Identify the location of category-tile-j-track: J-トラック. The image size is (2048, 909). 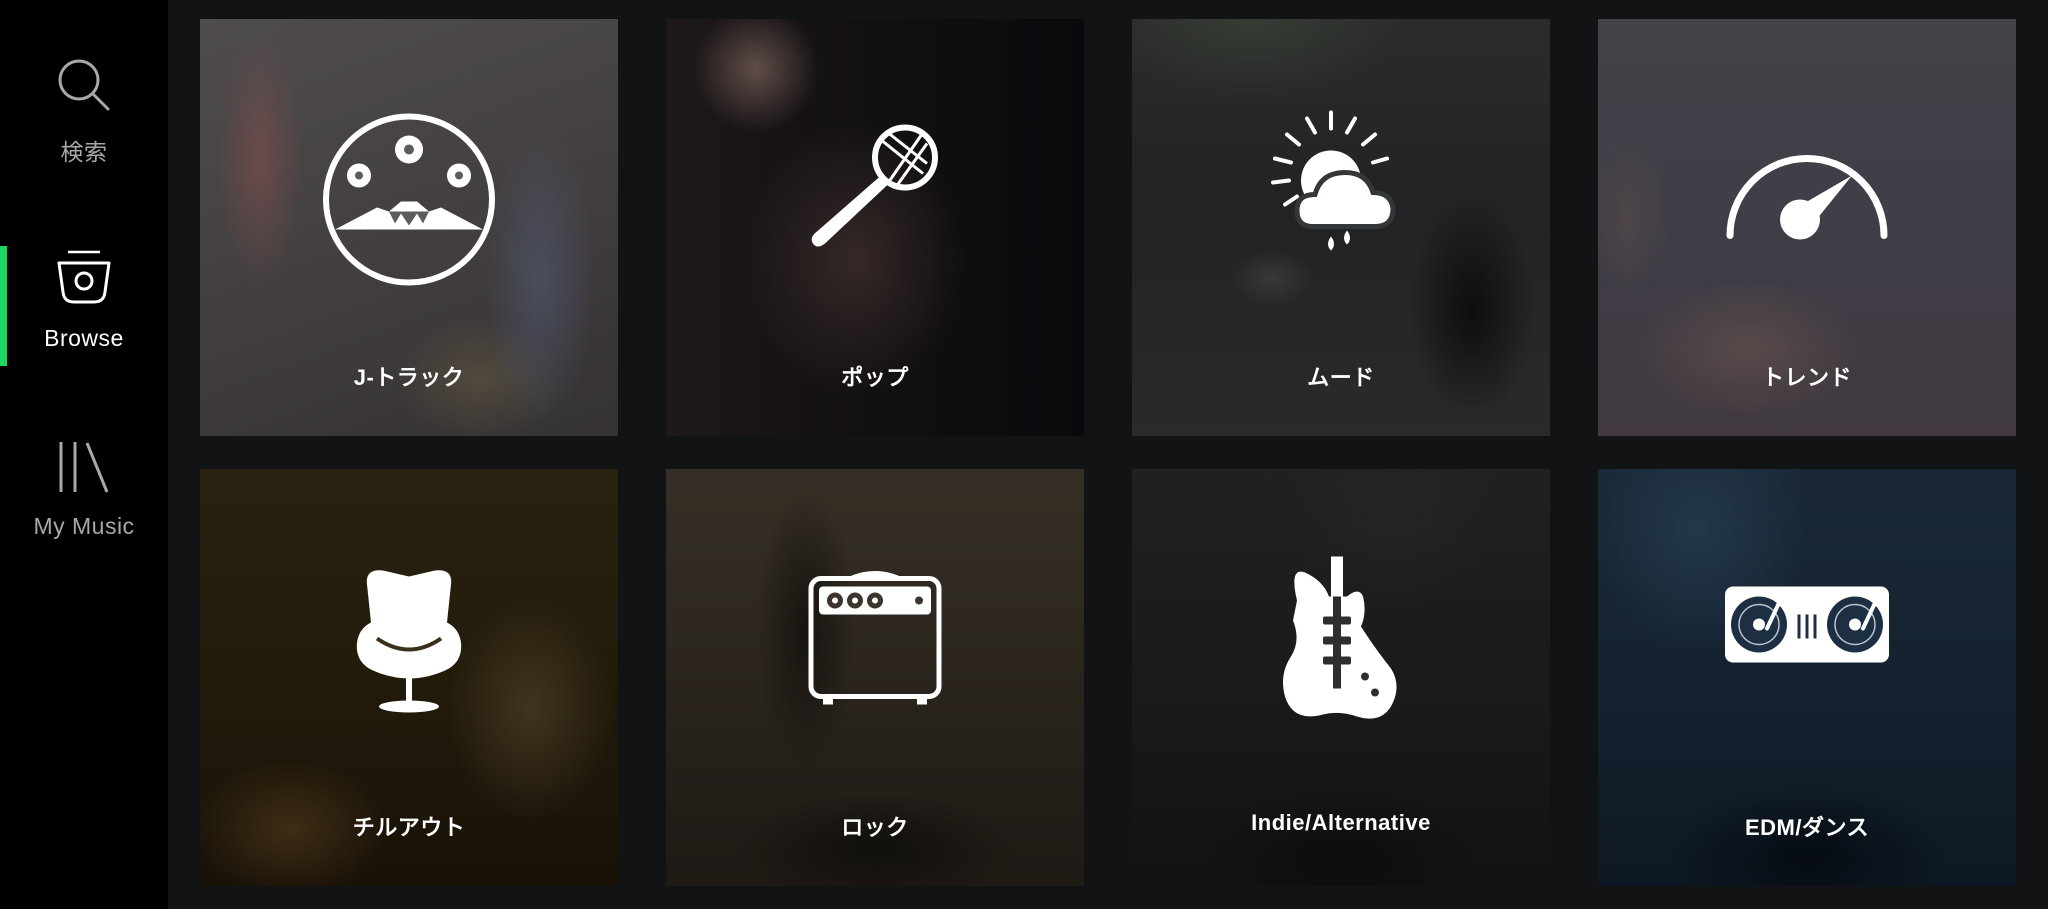
(409, 227).